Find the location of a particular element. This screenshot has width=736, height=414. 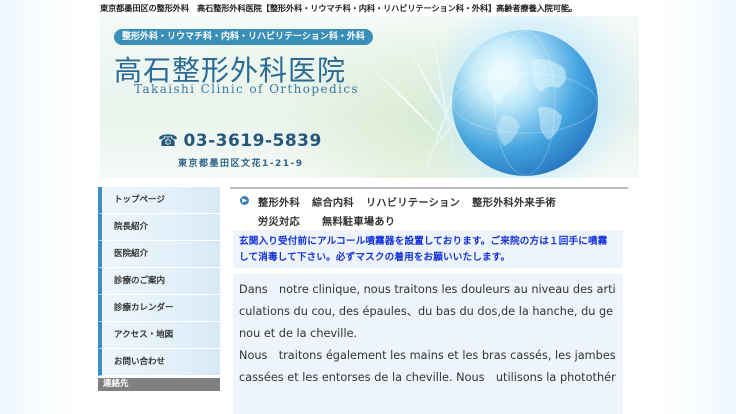

service-item: 整形外科 is located at coordinates (279, 203).